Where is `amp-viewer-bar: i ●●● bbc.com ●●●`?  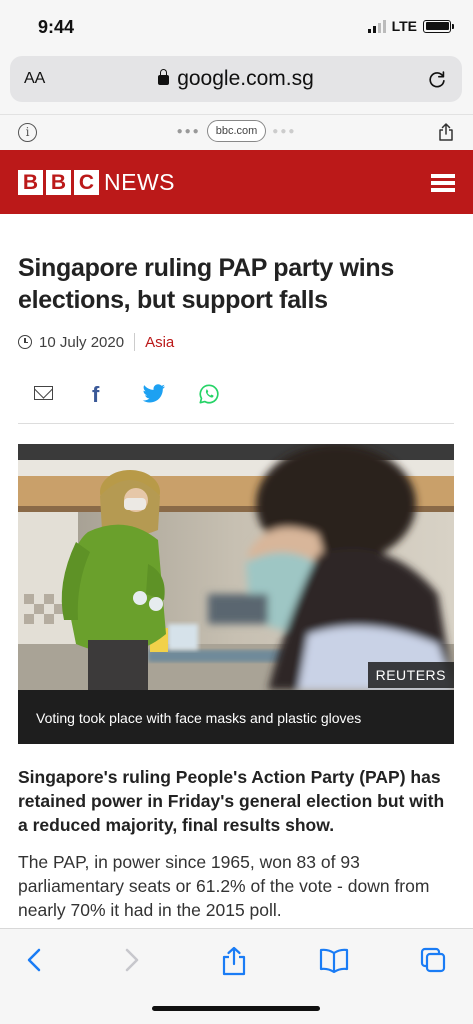 amp-viewer-bar: i ●●● bbc.com ●●● is located at coordinates (236, 132).